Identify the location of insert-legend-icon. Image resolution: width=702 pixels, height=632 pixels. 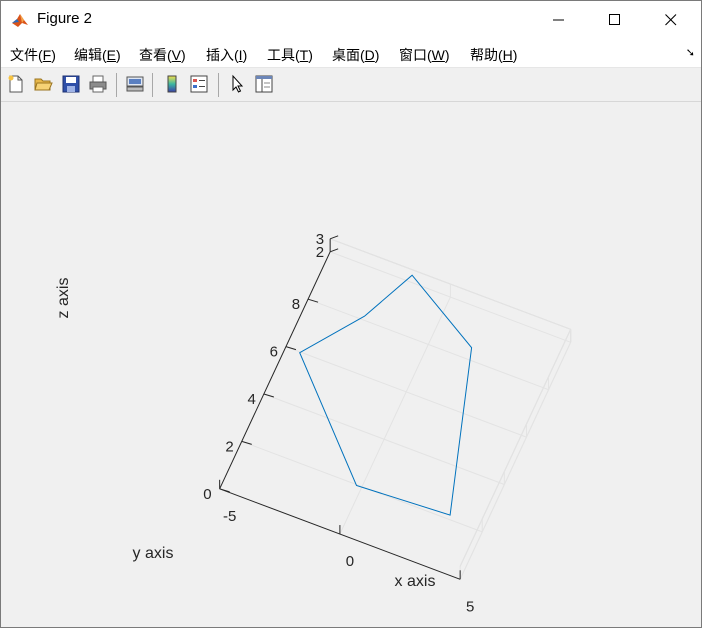
(199, 84).